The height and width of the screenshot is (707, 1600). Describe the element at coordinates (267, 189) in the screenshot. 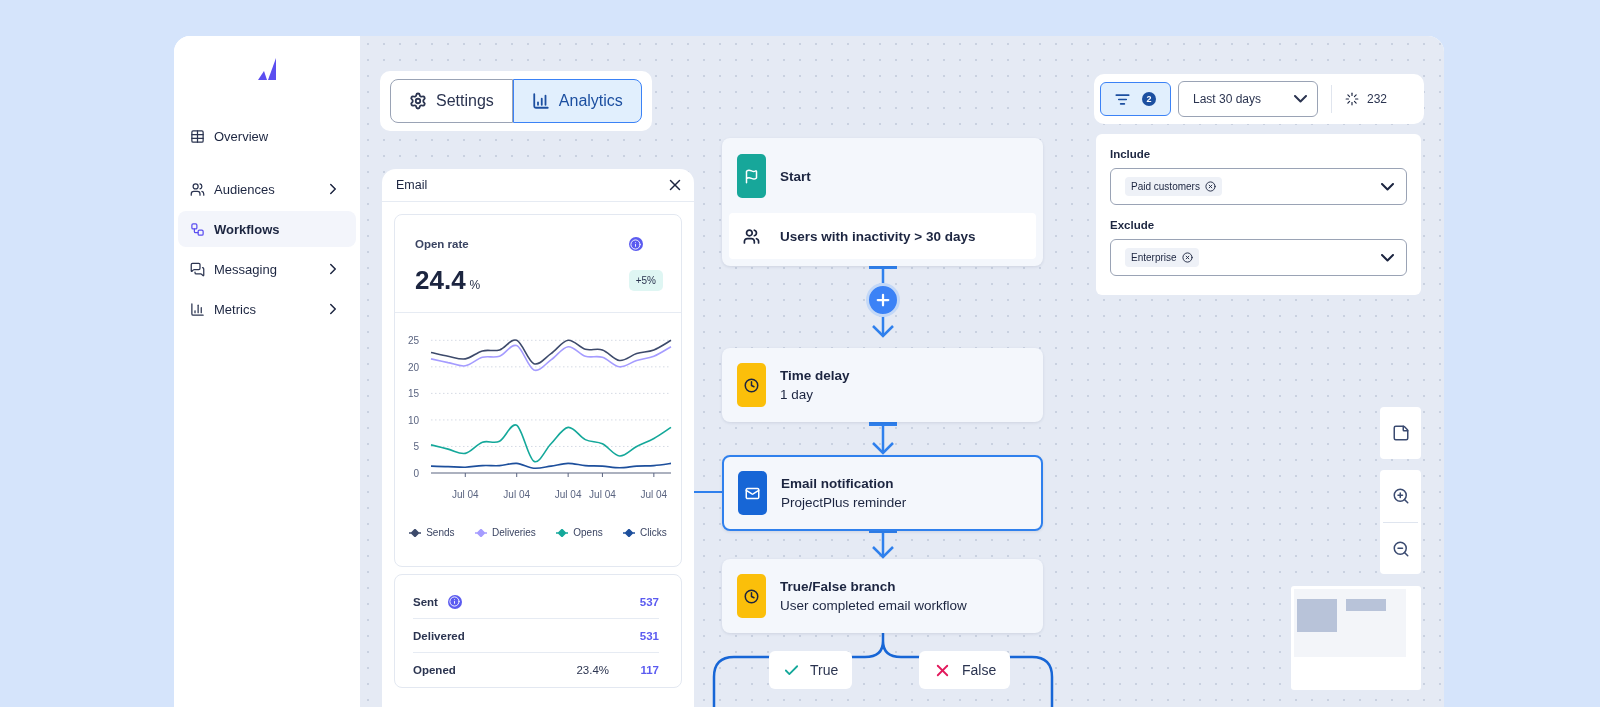

I see `sidebar-item: Audiences` at that location.